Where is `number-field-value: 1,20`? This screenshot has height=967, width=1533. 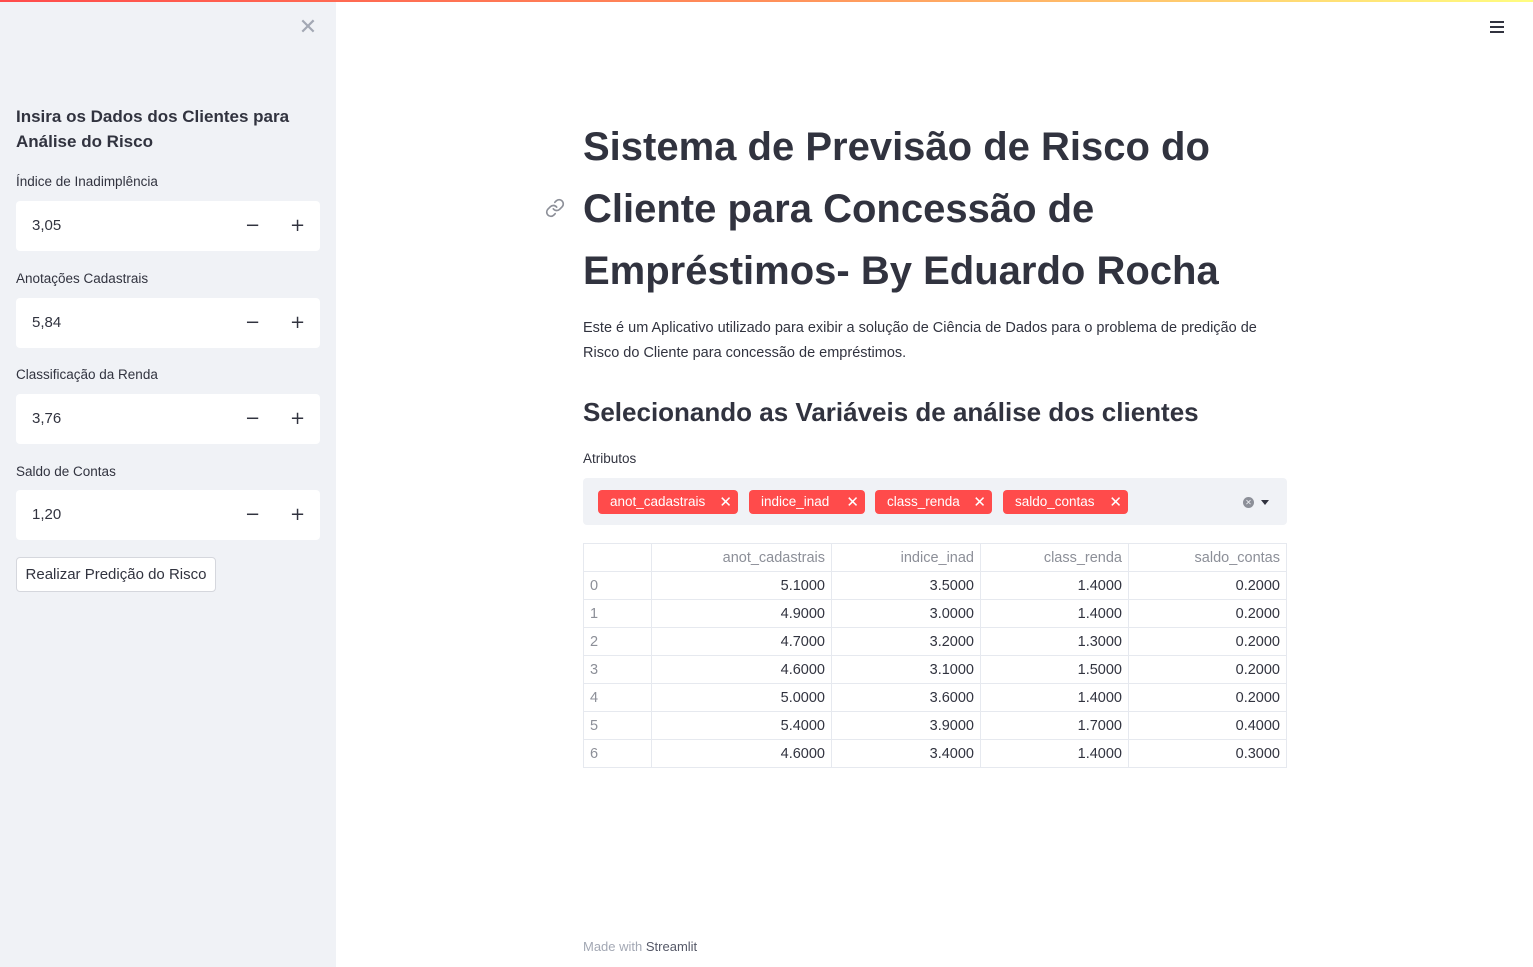
number-field-value: 1,20 is located at coordinates (123, 515).